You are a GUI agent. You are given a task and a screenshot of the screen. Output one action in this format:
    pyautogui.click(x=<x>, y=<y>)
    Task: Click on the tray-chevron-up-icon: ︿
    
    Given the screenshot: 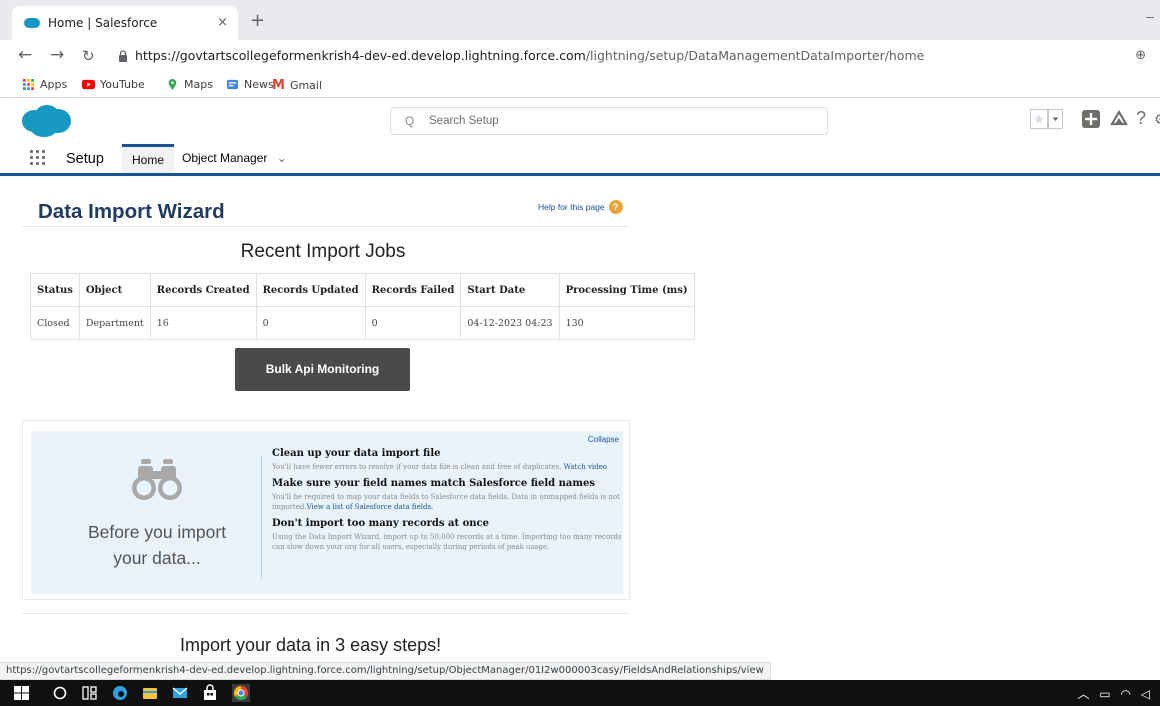 What is the action you would take?
    pyautogui.click(x=1083, y=694)
    